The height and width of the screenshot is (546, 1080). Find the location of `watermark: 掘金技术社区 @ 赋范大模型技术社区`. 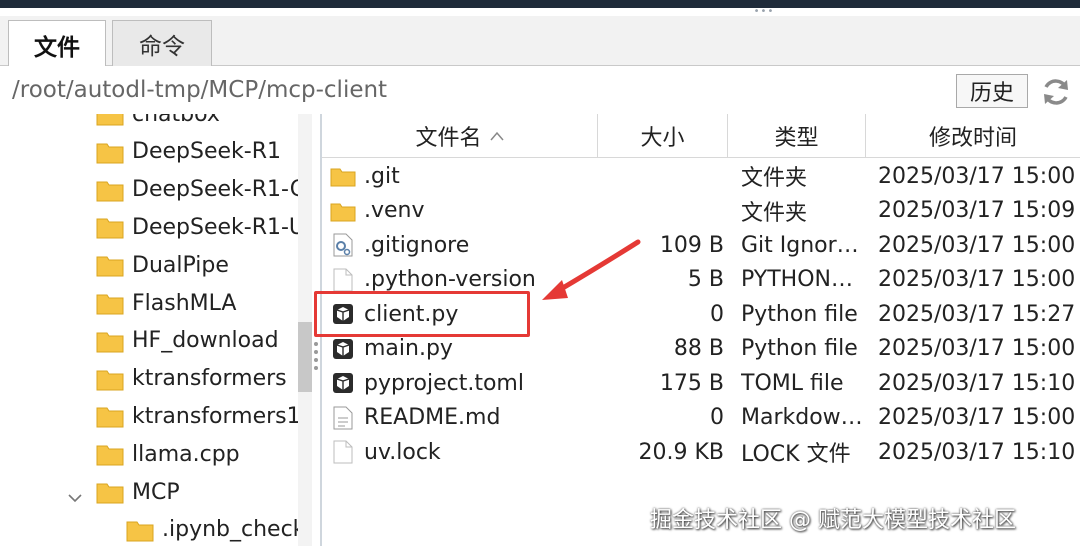

watermark: 掘金技术社区 @ 赋范大模型技术社区 is located at coordinates (833, 520).